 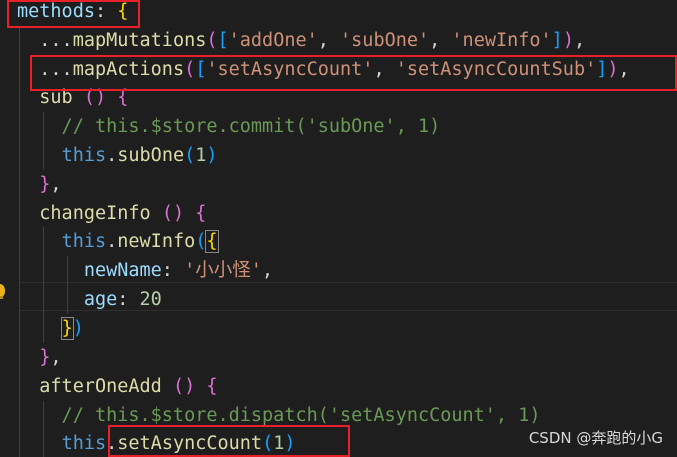 What do you see at coordinates (338, 328) in the screenshot?
I see `code-line: })` at bounding box center [338, 328].